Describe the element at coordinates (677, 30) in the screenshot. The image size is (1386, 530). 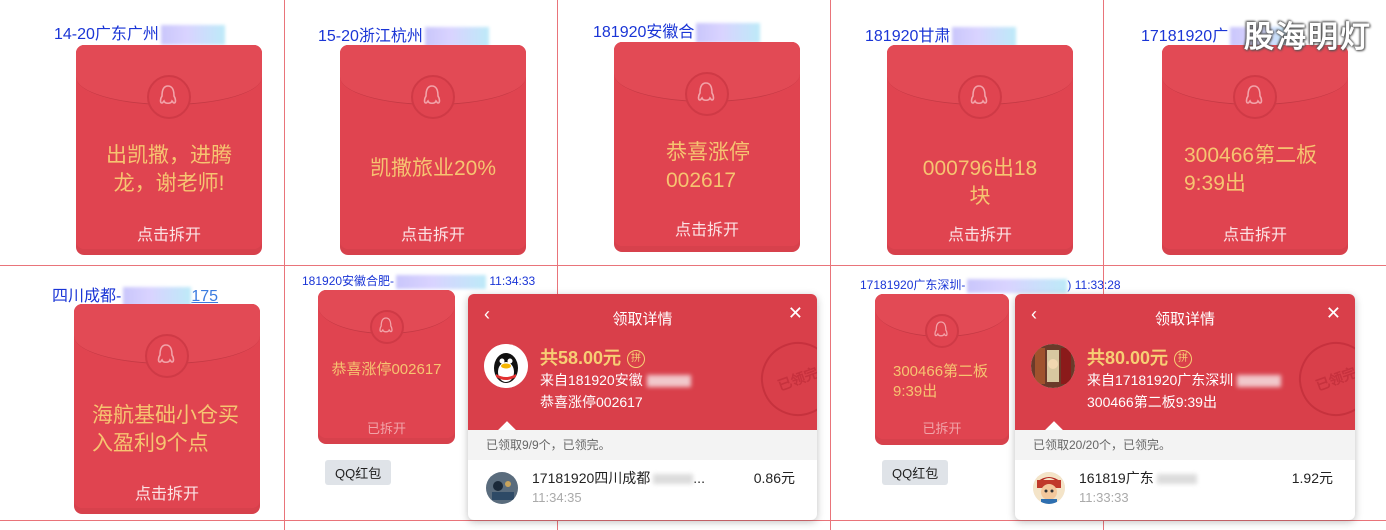
I see `sender-caption: 181920安徽合` at that location.